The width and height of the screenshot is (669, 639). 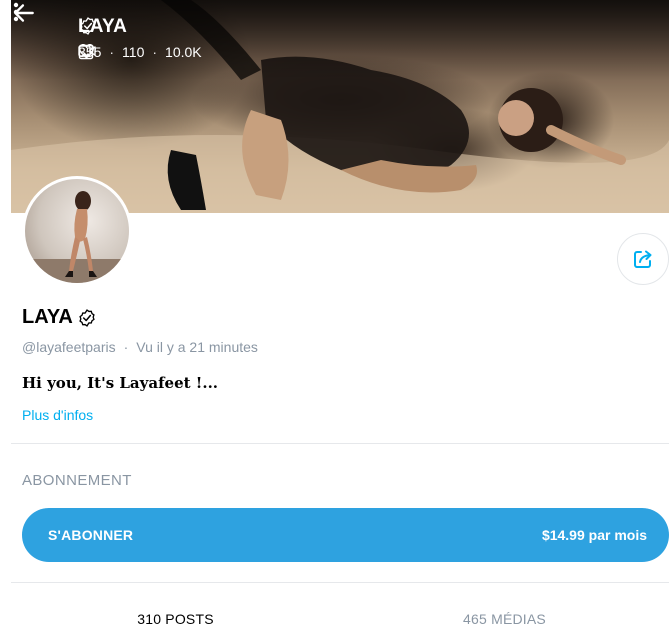 I want to click on subscribe-price: $14.99 par mois, so click(x=594, y=535).